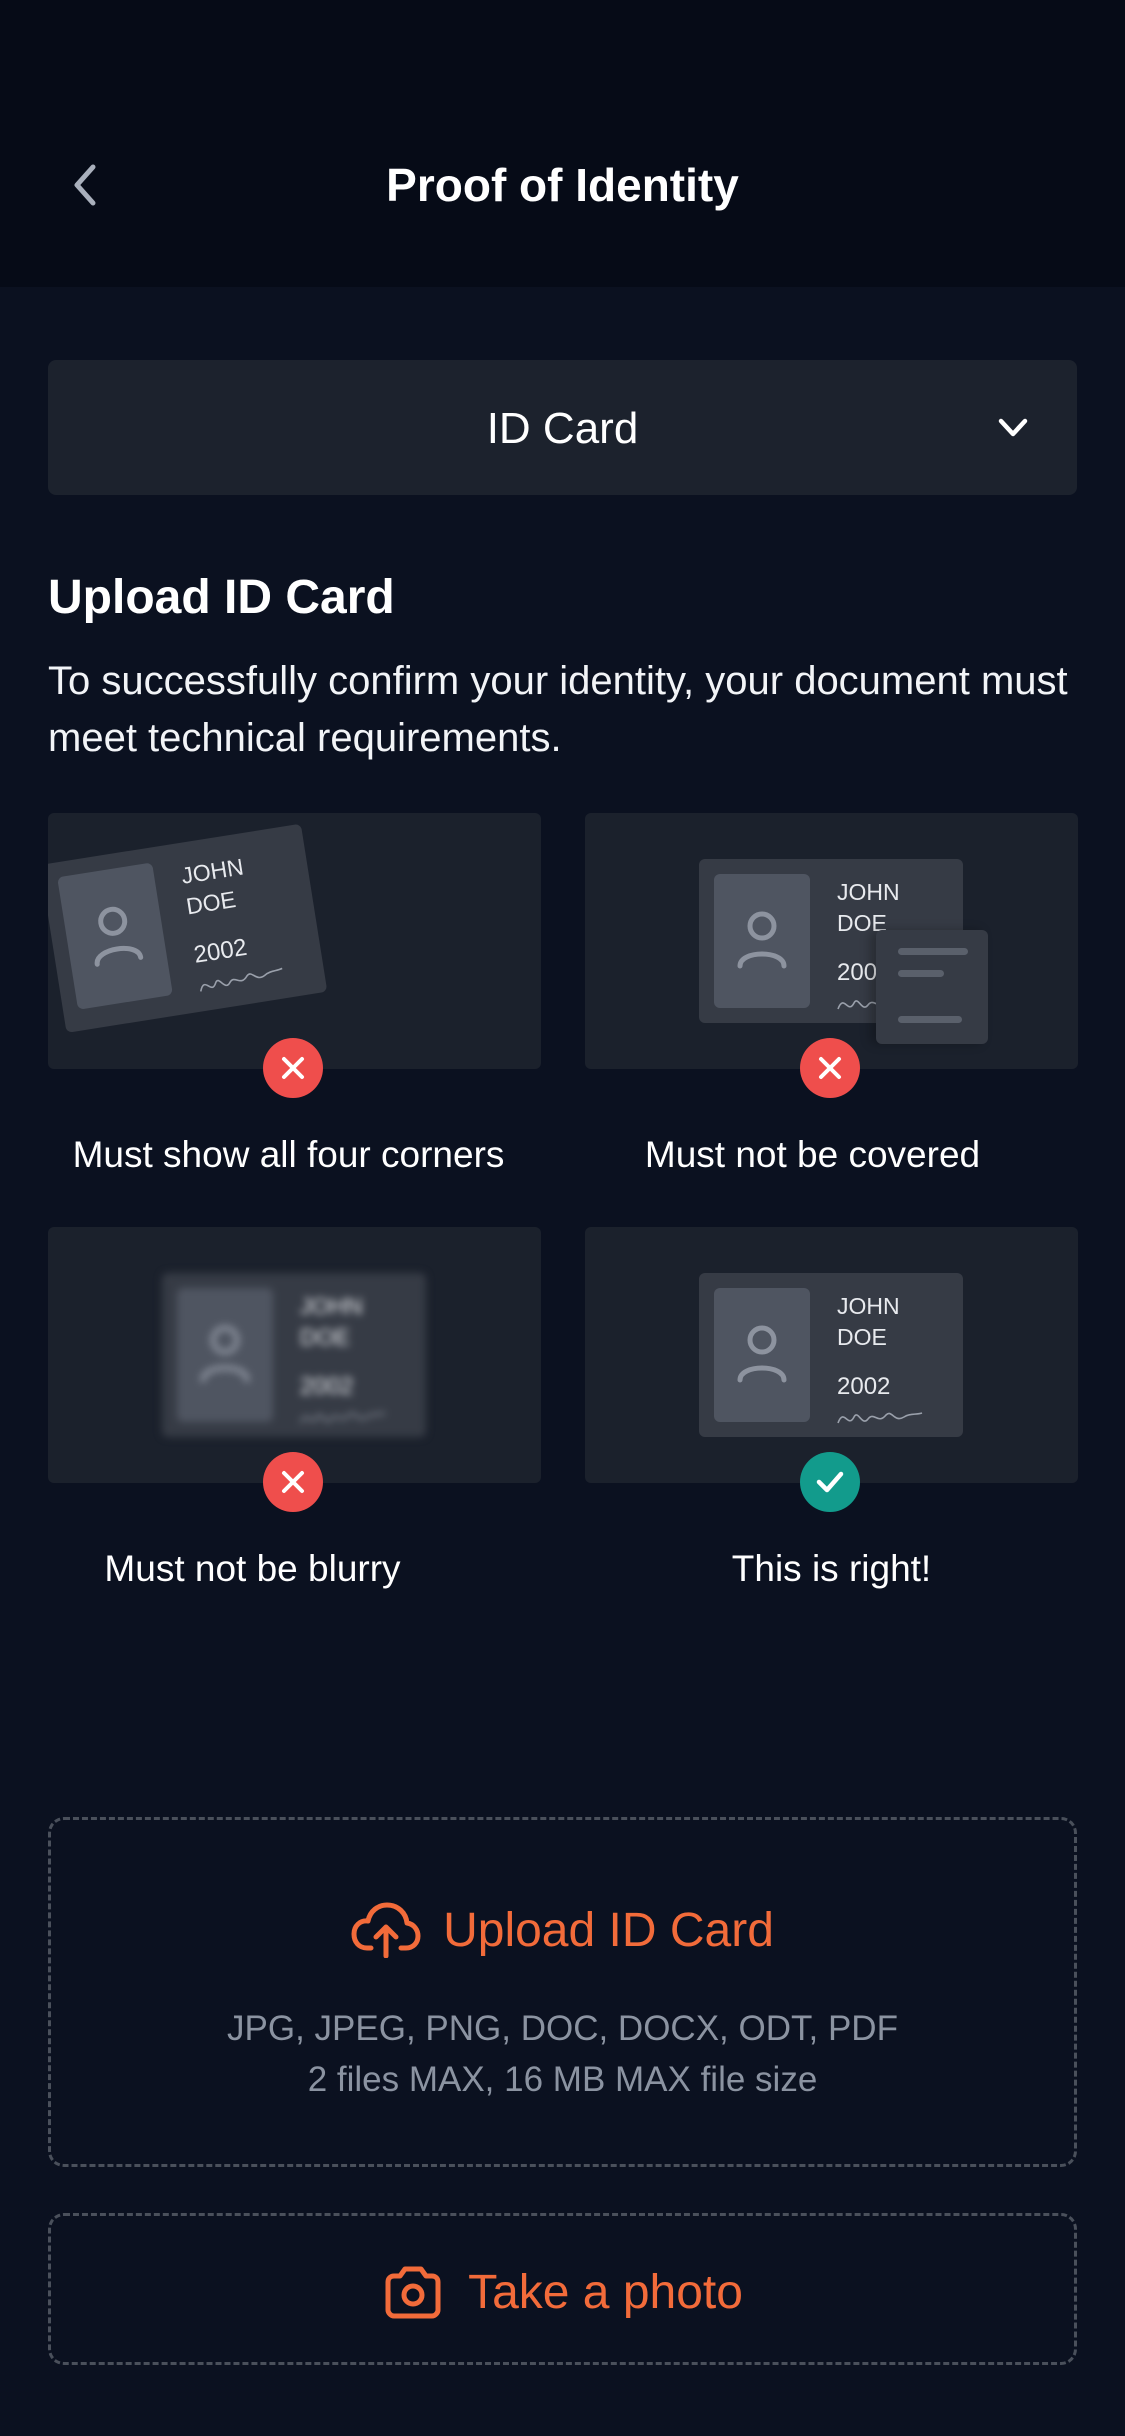 This screenshot has width=1125, height=2436. I want to click on take-photo-button: Take a photo, so click(562, 2289).